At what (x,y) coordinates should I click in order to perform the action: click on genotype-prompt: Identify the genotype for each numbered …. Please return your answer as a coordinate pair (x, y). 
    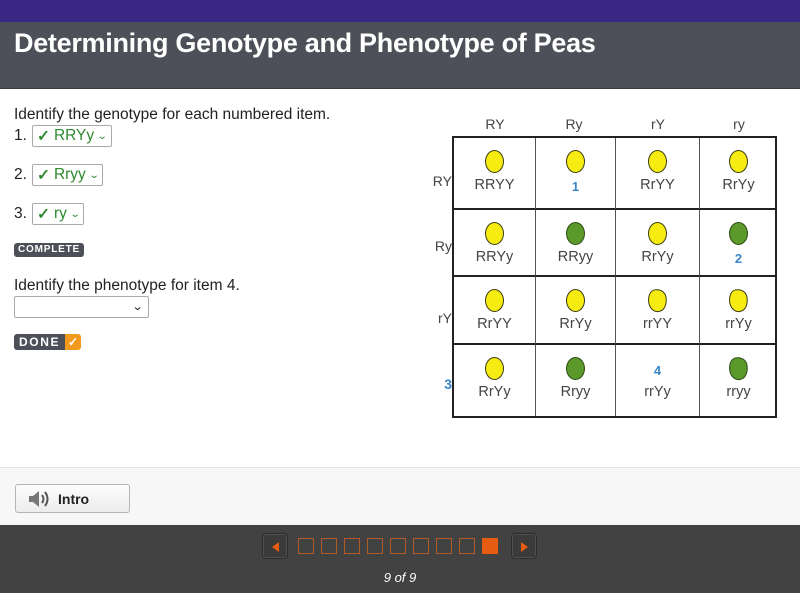
    Looking at the image, I should click on (172, 114).